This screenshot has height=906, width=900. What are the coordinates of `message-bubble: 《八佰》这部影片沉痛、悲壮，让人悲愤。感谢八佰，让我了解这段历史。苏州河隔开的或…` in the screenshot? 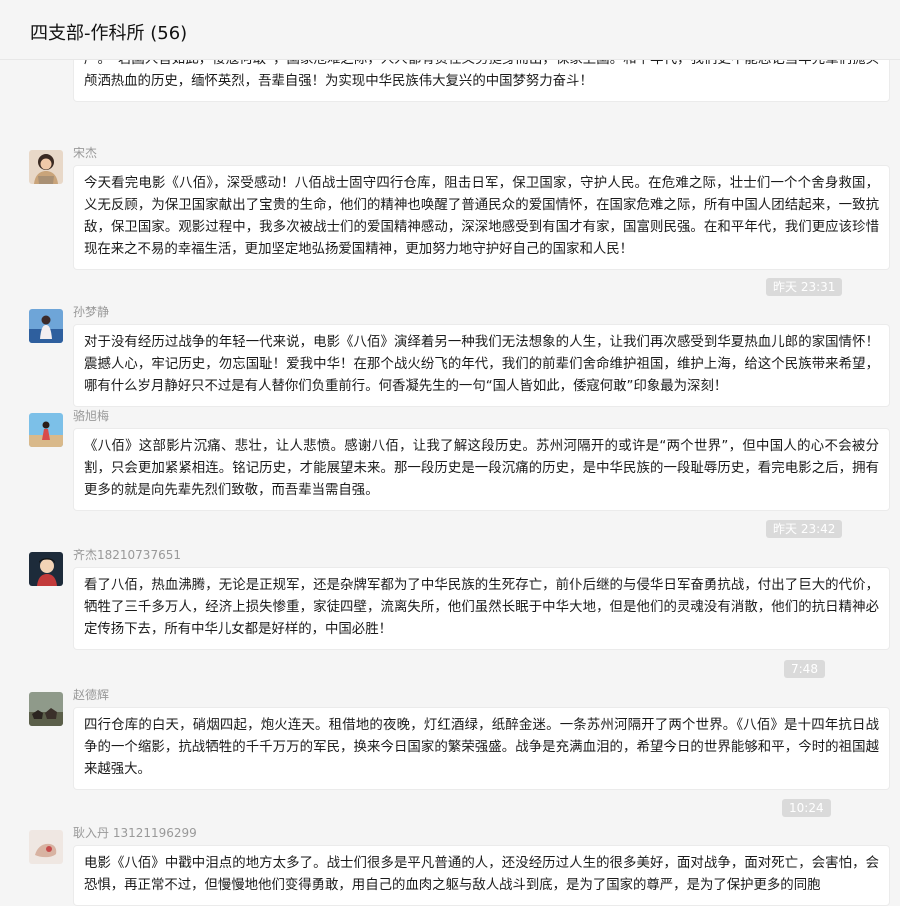 It's located at (481, 469).